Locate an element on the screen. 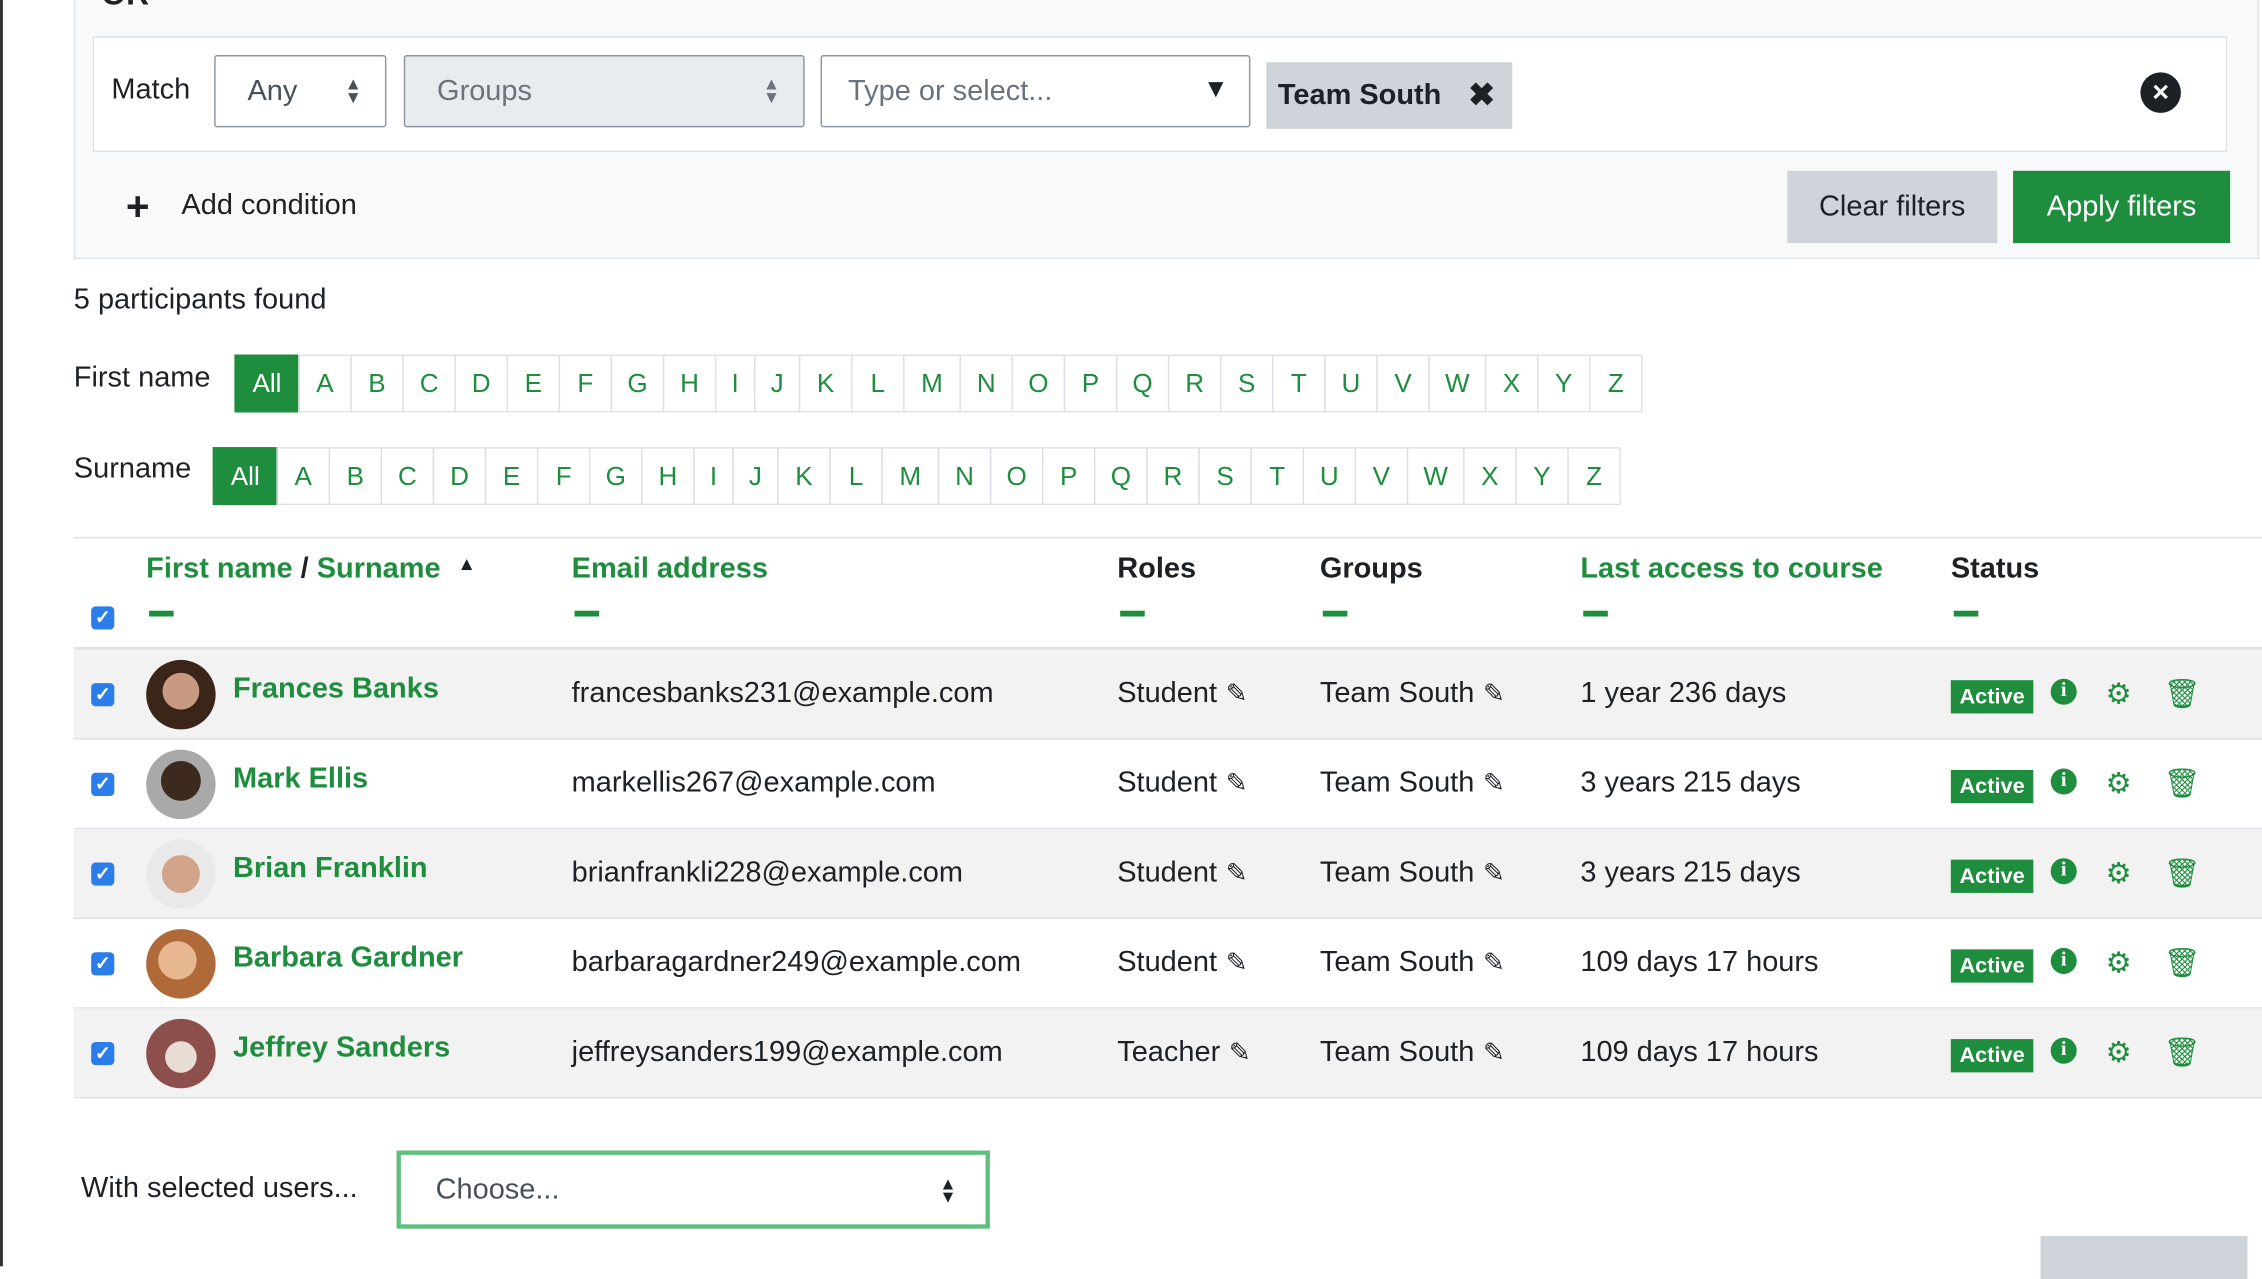  firstname-initial-c: C is located at coordinates (429, 383).